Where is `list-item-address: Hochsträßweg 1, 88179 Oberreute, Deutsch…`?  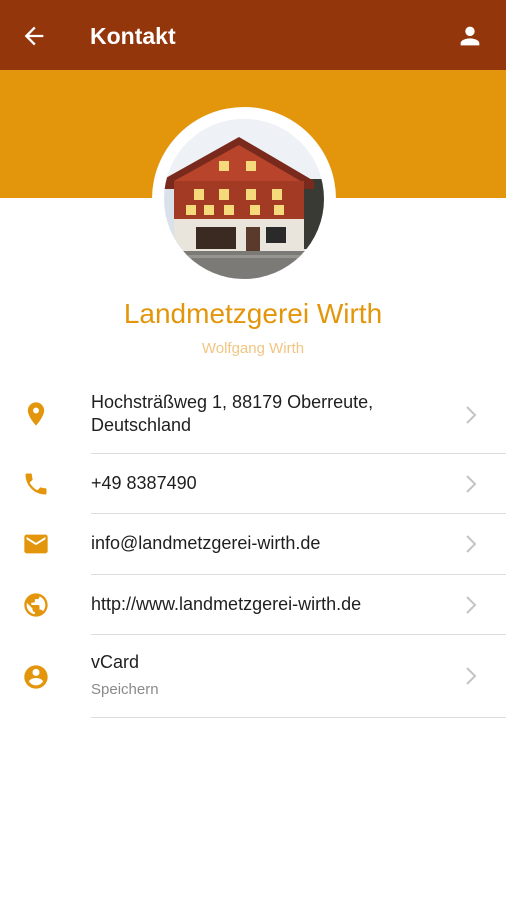 list-item-address: Hochsträßweg 1, 88179 Oberreute, Deutsch… is located at coordinates (253, 415).